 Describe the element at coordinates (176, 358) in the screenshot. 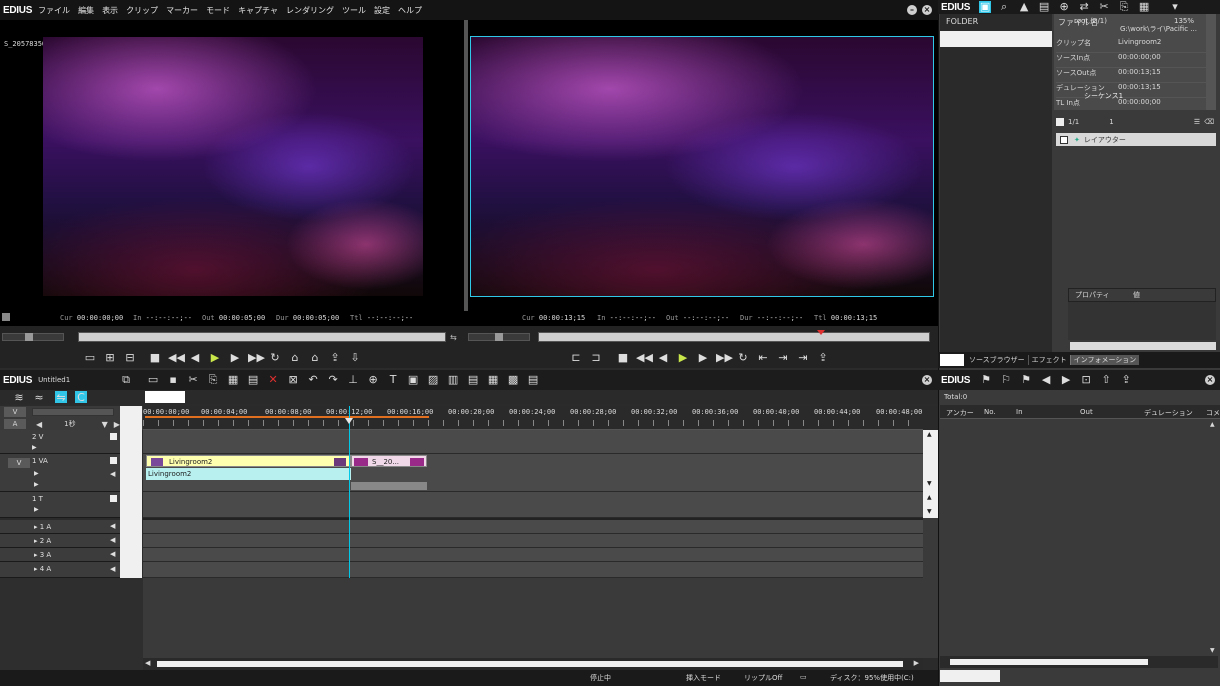

I see `rewind-icon: ◀◀` at that location.